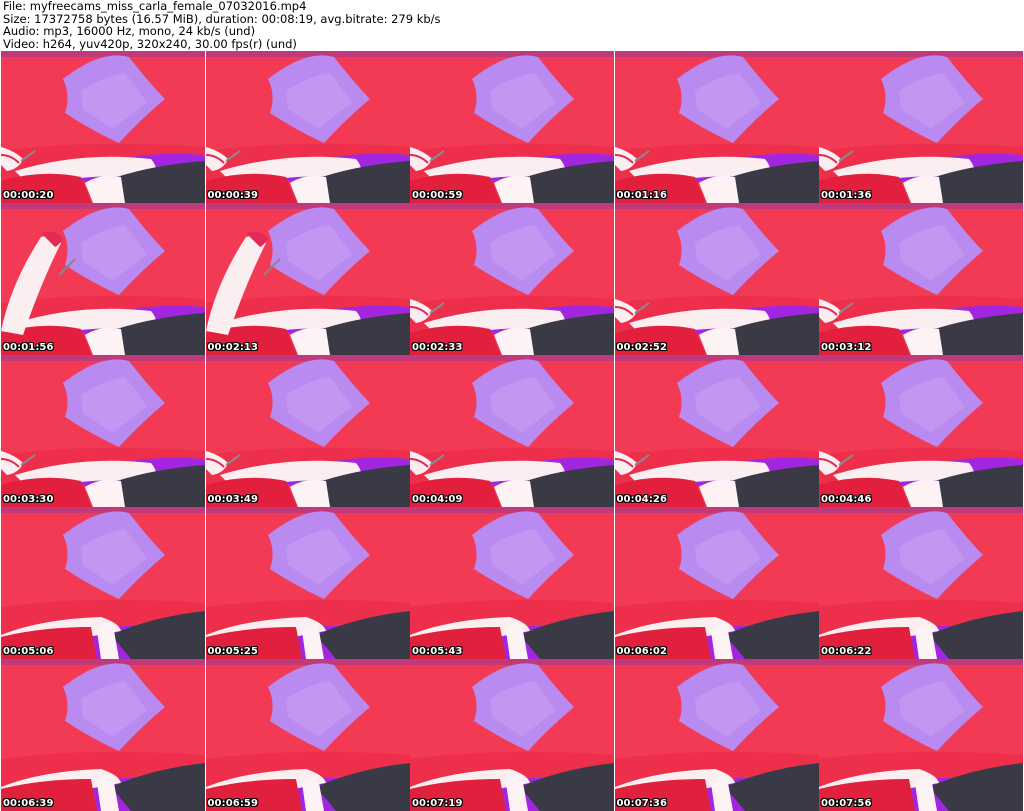 This screenshot has width=1024, height=811. What do you see at coordinates (437, 651) in the screenshot?
I see `thumbnail-timestamp: 00:05:43` at bounding box center [437, 651].